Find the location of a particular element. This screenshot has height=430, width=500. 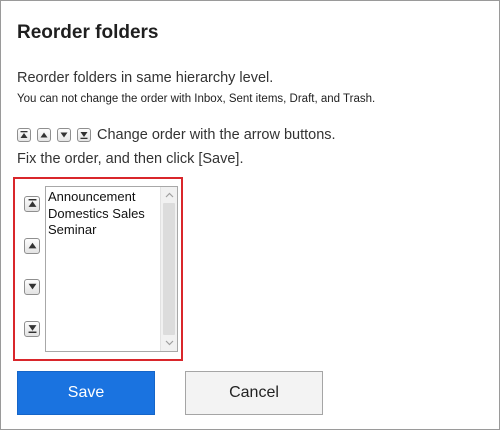

folder-list: Announcement Domestics Sales Seminar is located at coordinates (103, 214).